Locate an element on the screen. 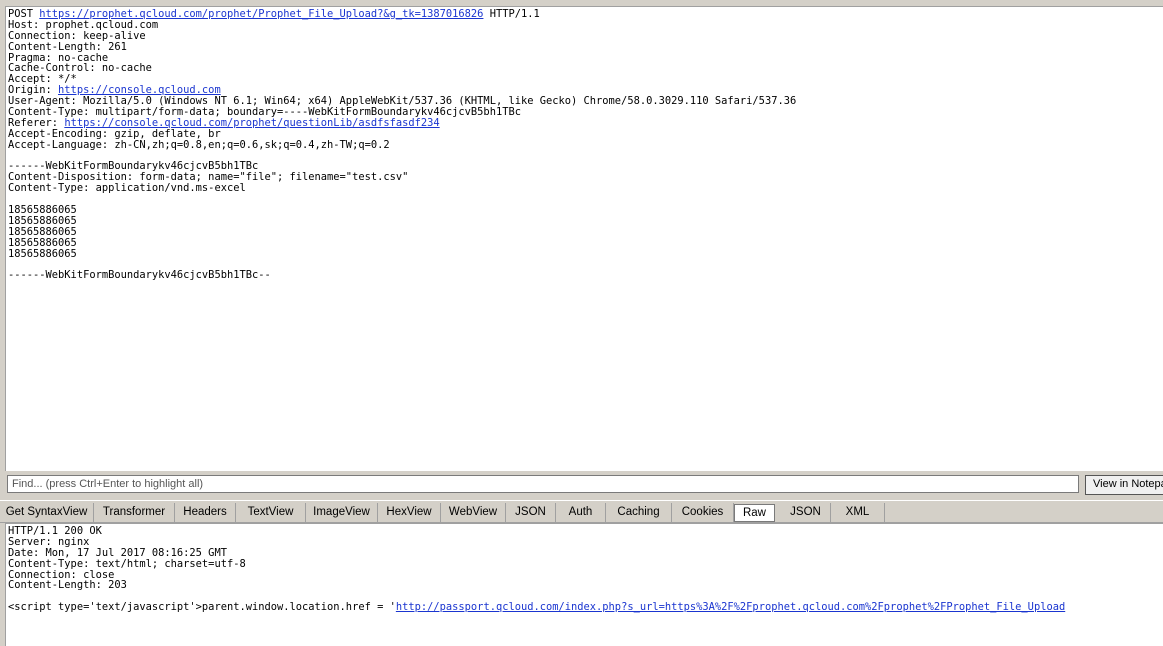 This screenshot has height=646, width=1163. tab-get-syntaxview: Get SyntaxView is located at coordinates (47, 512).